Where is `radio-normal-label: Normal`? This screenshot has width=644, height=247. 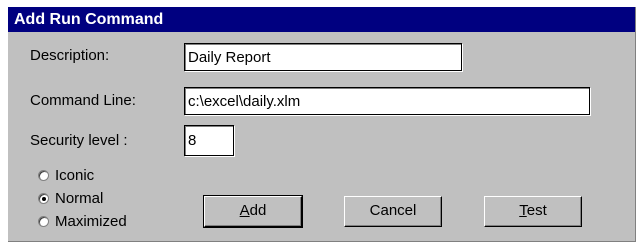 radio-normal-label: Normal is located at coordinates (79, 198).